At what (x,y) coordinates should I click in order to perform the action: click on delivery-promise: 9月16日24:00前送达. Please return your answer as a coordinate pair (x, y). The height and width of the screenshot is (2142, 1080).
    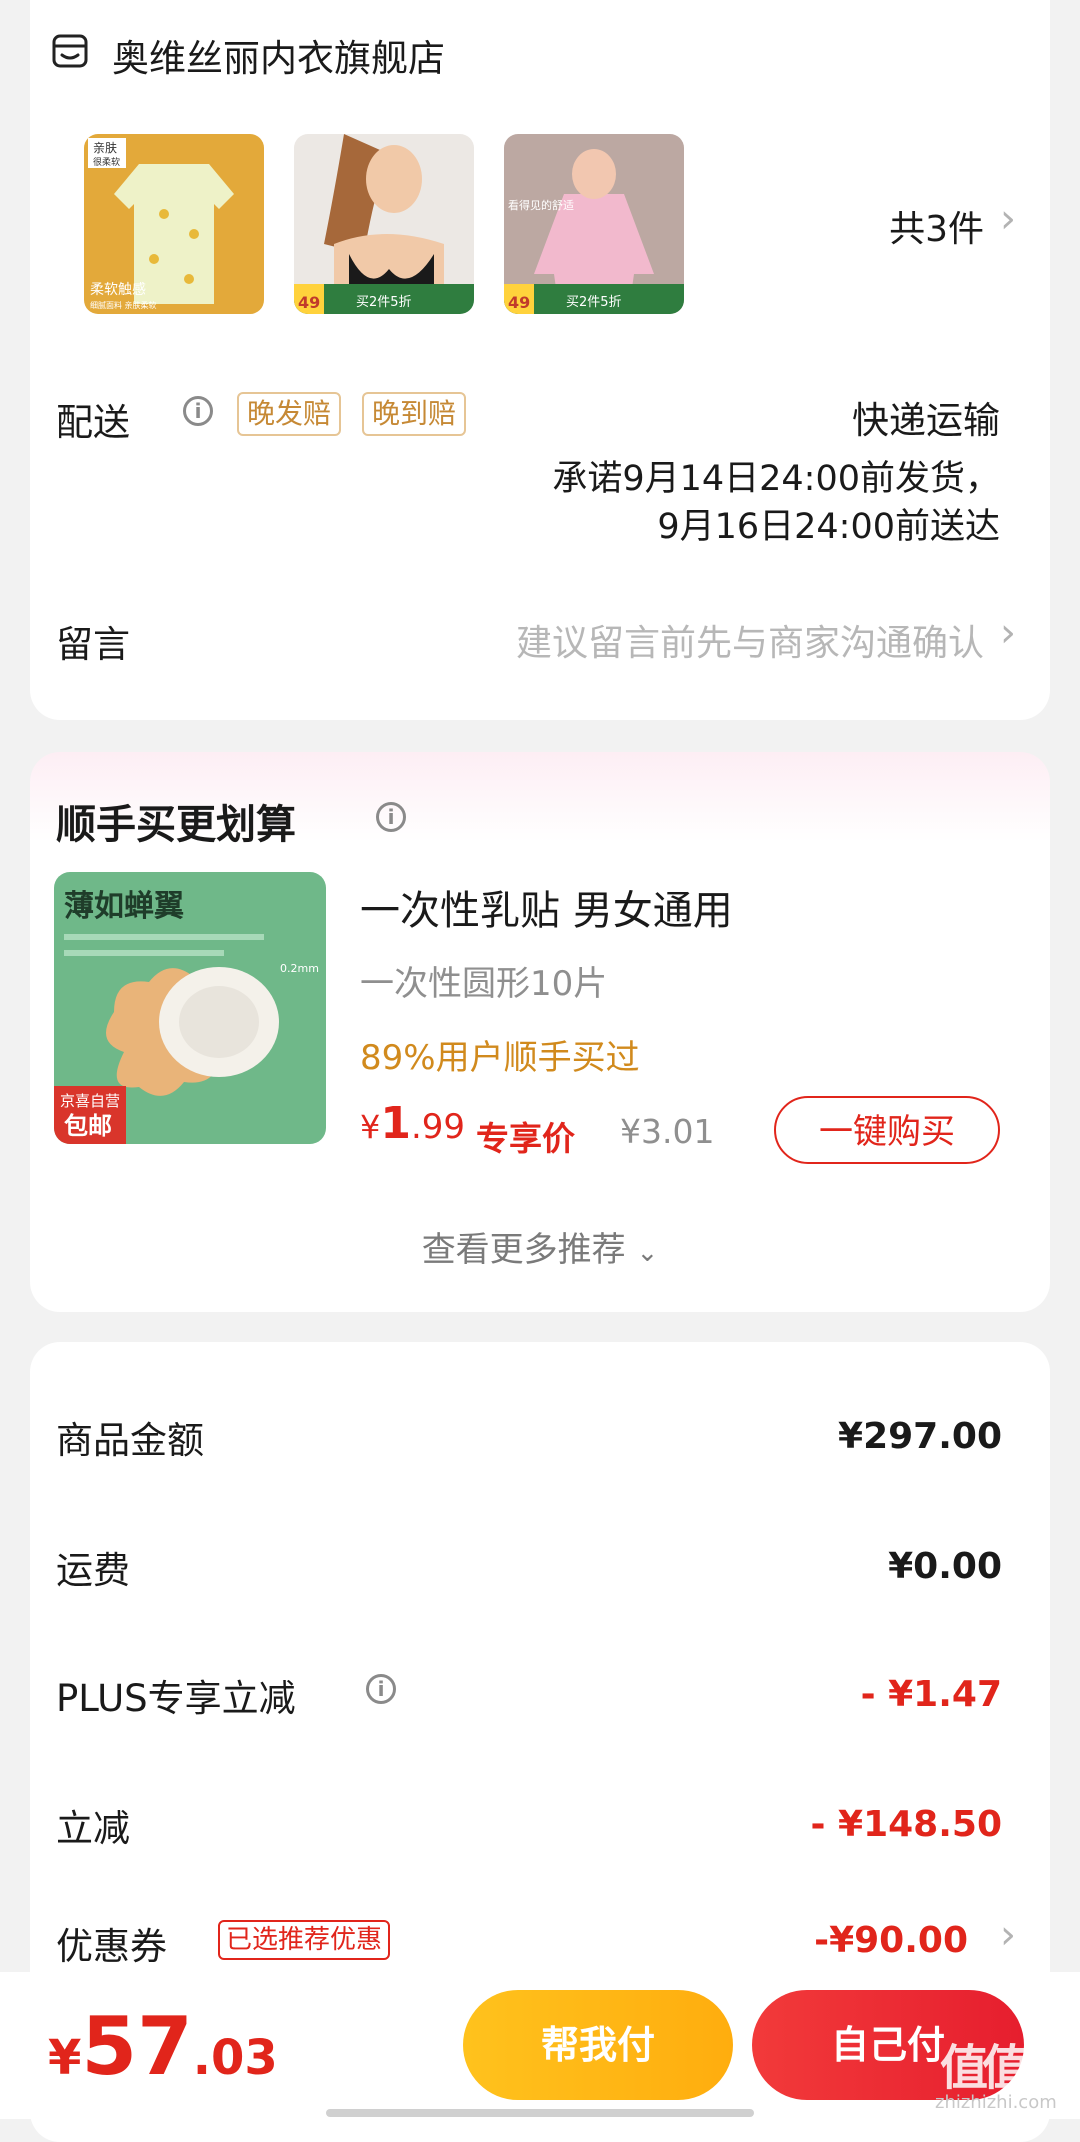
    Looking at the image, I should click on (828, 527).